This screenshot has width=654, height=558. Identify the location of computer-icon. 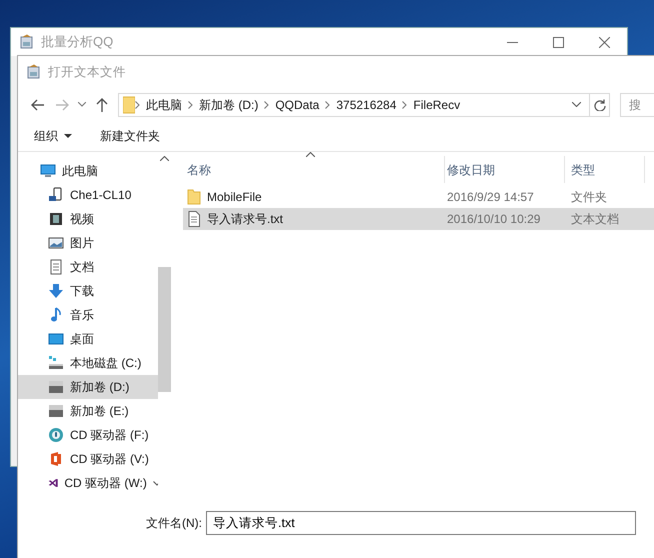
(48, 171).